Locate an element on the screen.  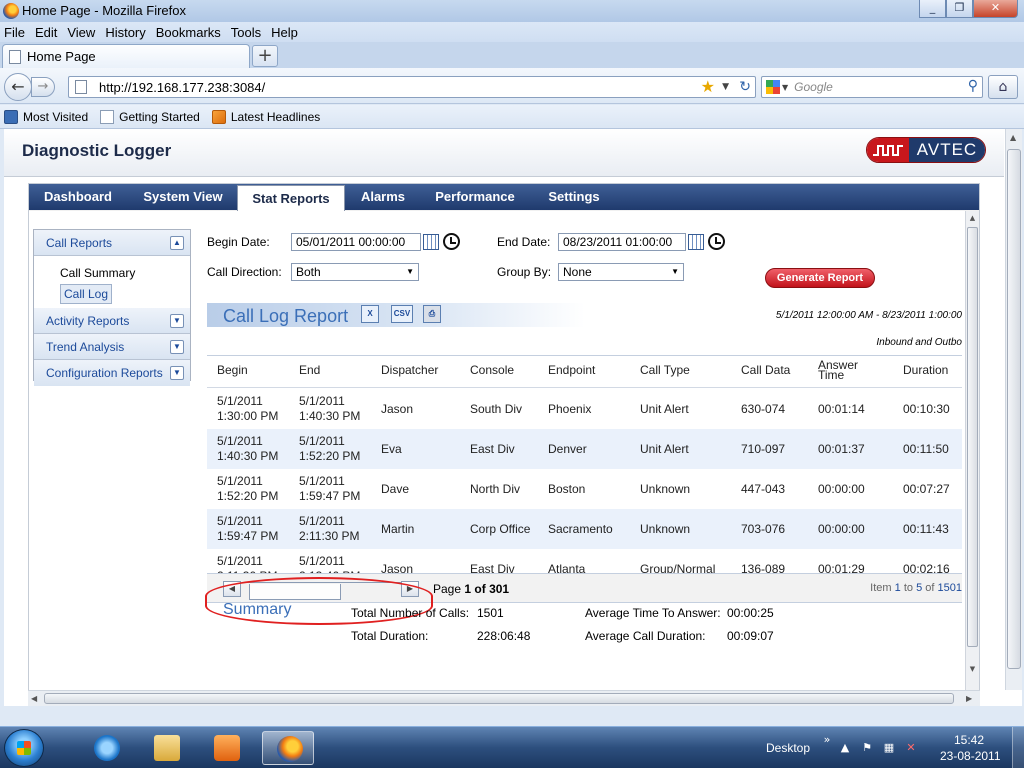
url-bar: http://192.168.177.238:3084/ ★ ▼ ↻ is located at coordinates (412, 87).